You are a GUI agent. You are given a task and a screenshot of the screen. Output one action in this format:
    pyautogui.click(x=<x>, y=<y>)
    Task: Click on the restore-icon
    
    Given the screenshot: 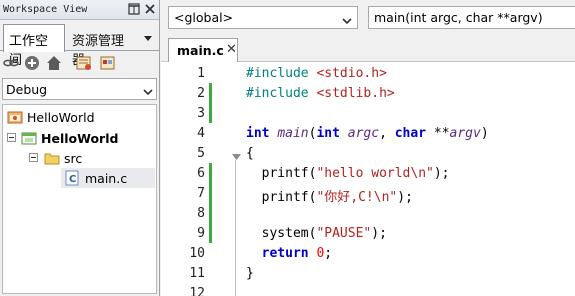 What is the action you would take?
    pyautogui.click(x=134, y=9)
    